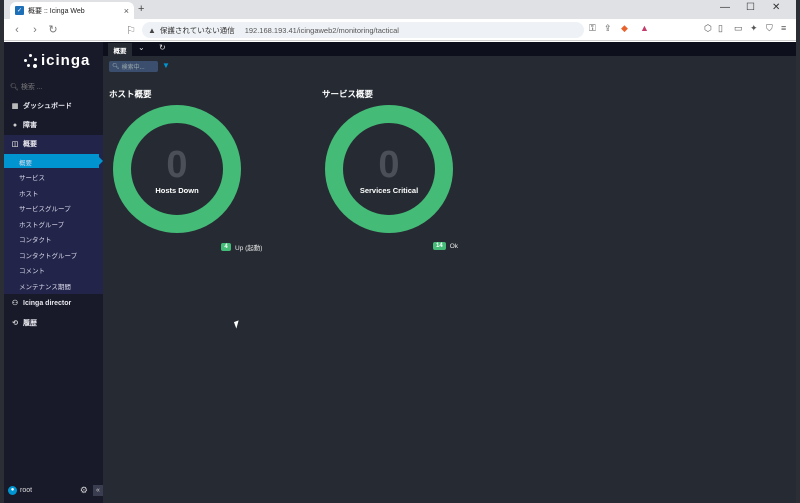 The image size is (800, 503). What do you see at coordinates (738, 28) in the screenshot?
I see `wallet-icon: ▭` at bounding box center [738, 28].